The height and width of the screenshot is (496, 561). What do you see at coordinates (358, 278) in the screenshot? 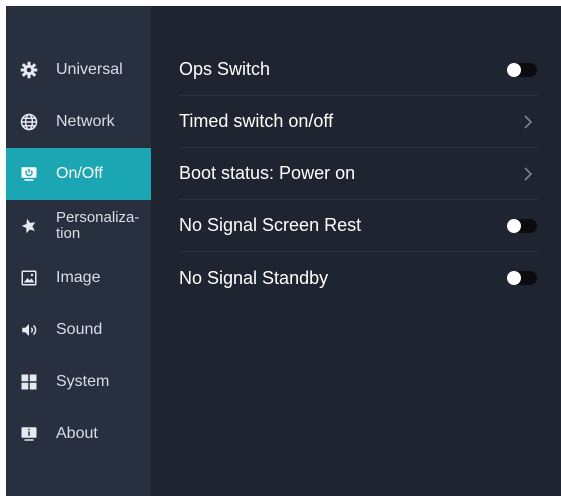
I see `no-signal-standby-row: No Signal Standby` at bounding box center [358, 278].